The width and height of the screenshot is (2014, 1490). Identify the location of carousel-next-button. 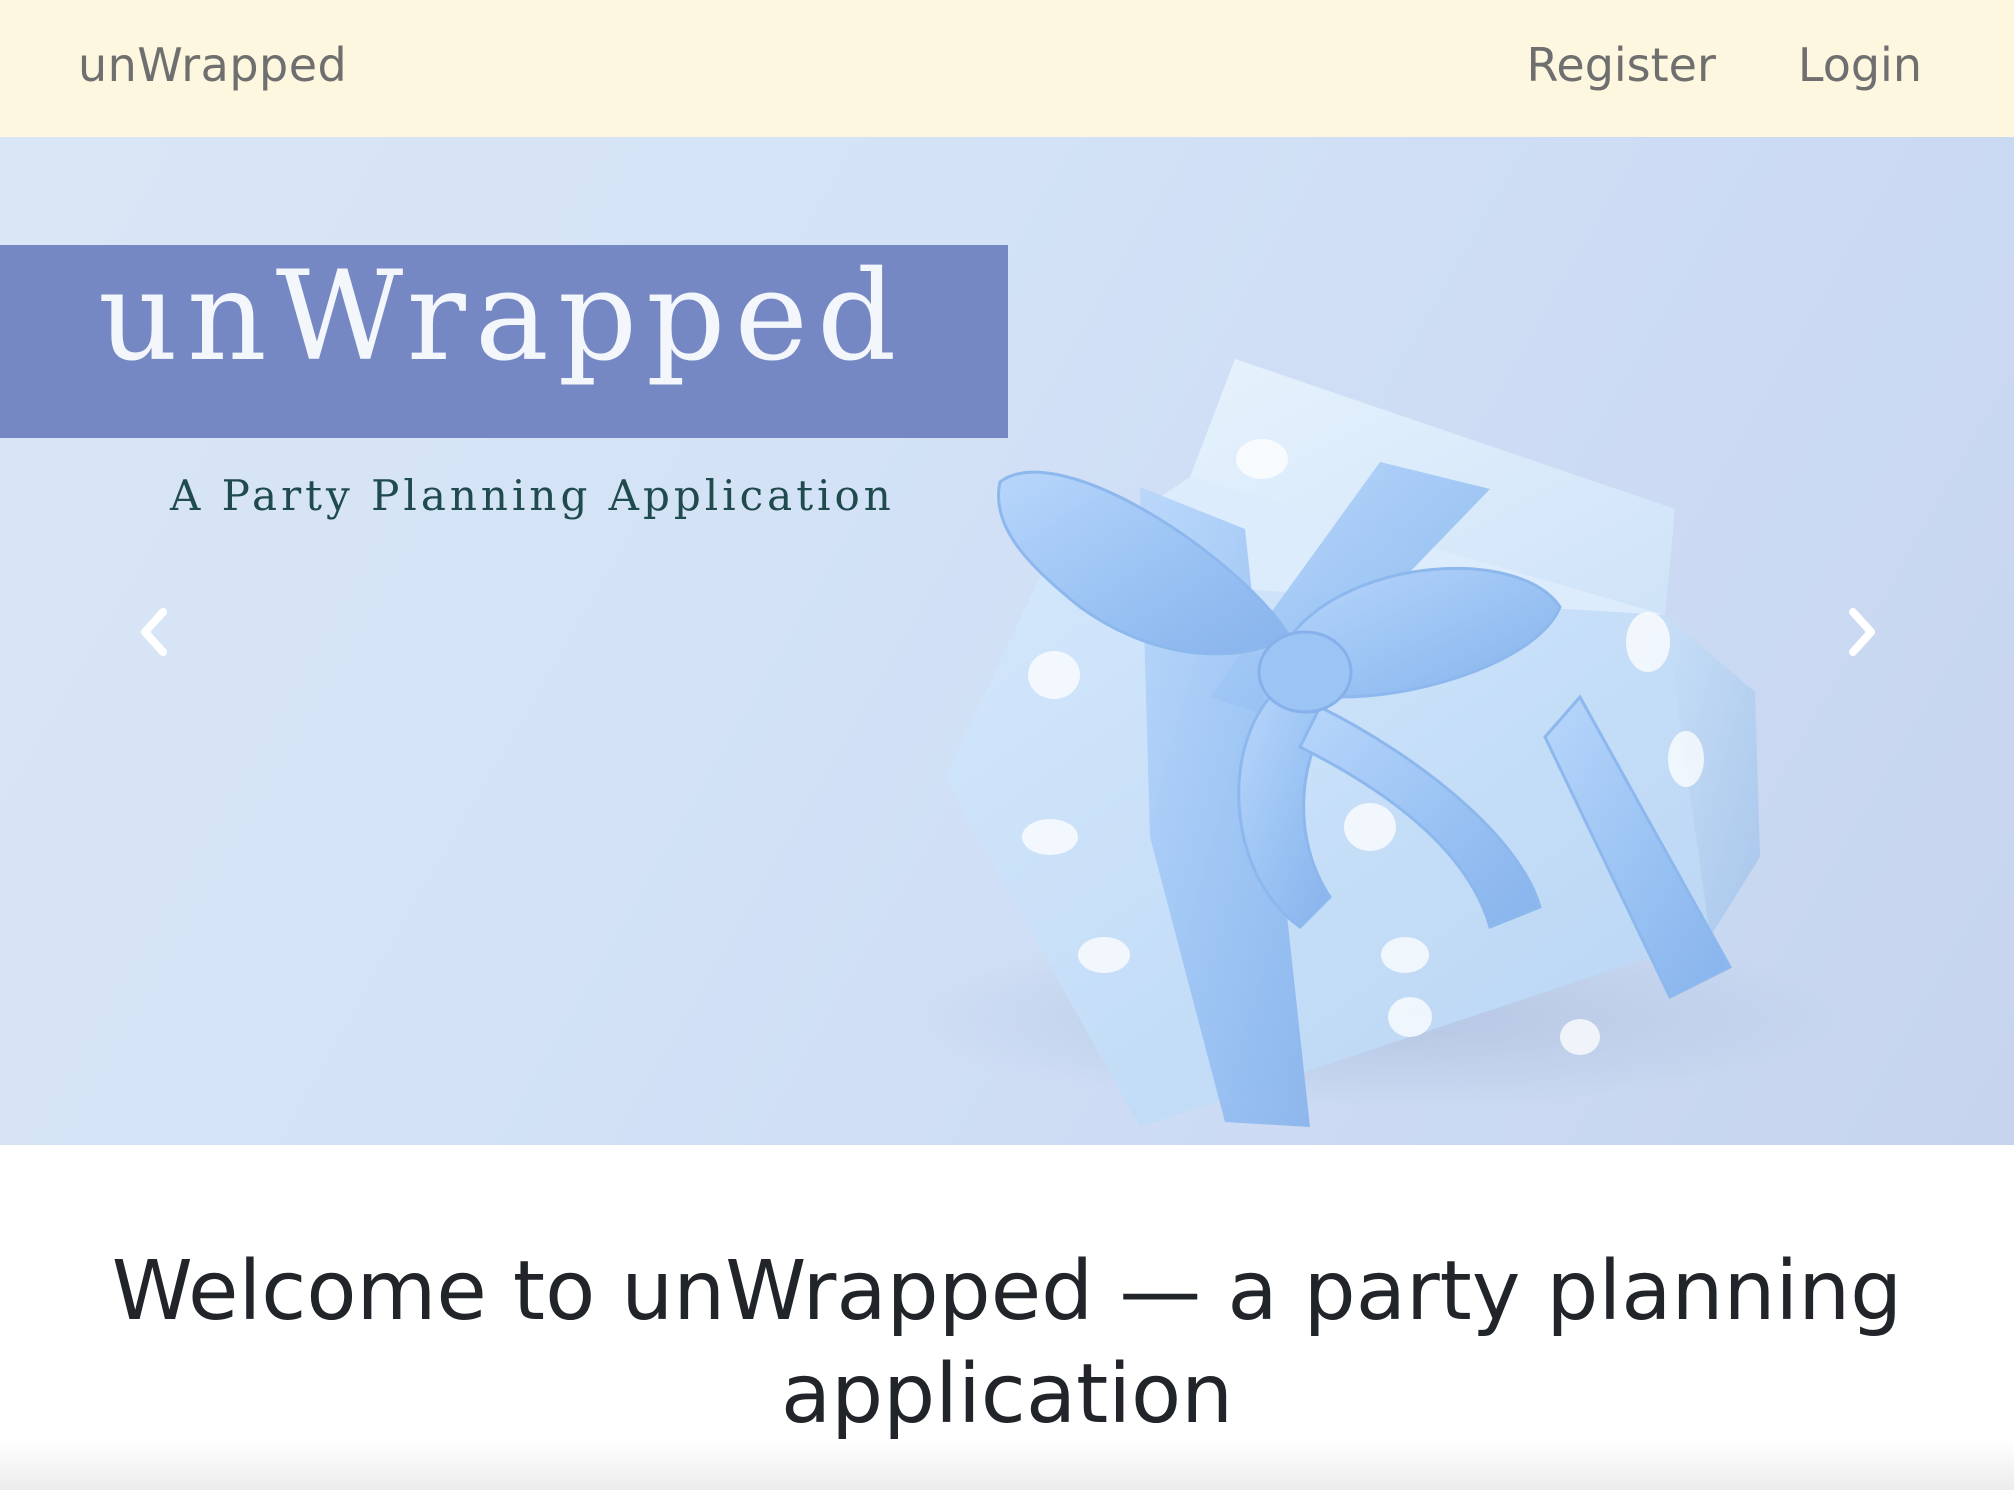
(1863, 632).